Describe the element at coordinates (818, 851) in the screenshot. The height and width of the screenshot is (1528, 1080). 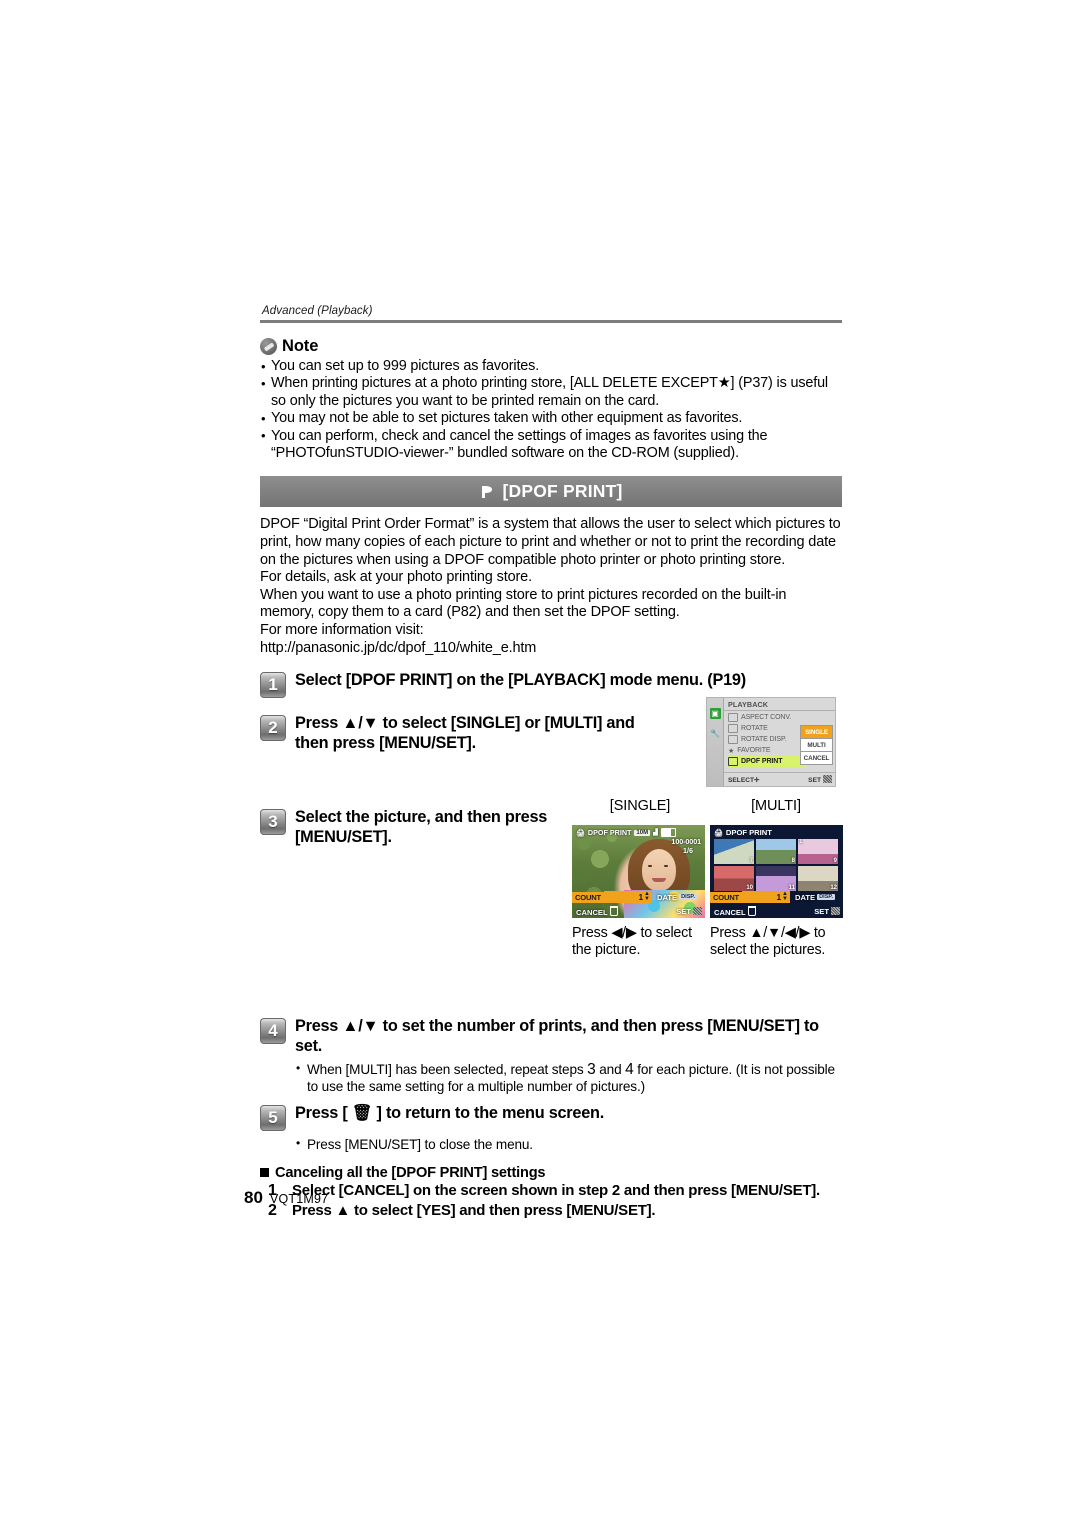
I see `thumbnail-item: 19` at that location.